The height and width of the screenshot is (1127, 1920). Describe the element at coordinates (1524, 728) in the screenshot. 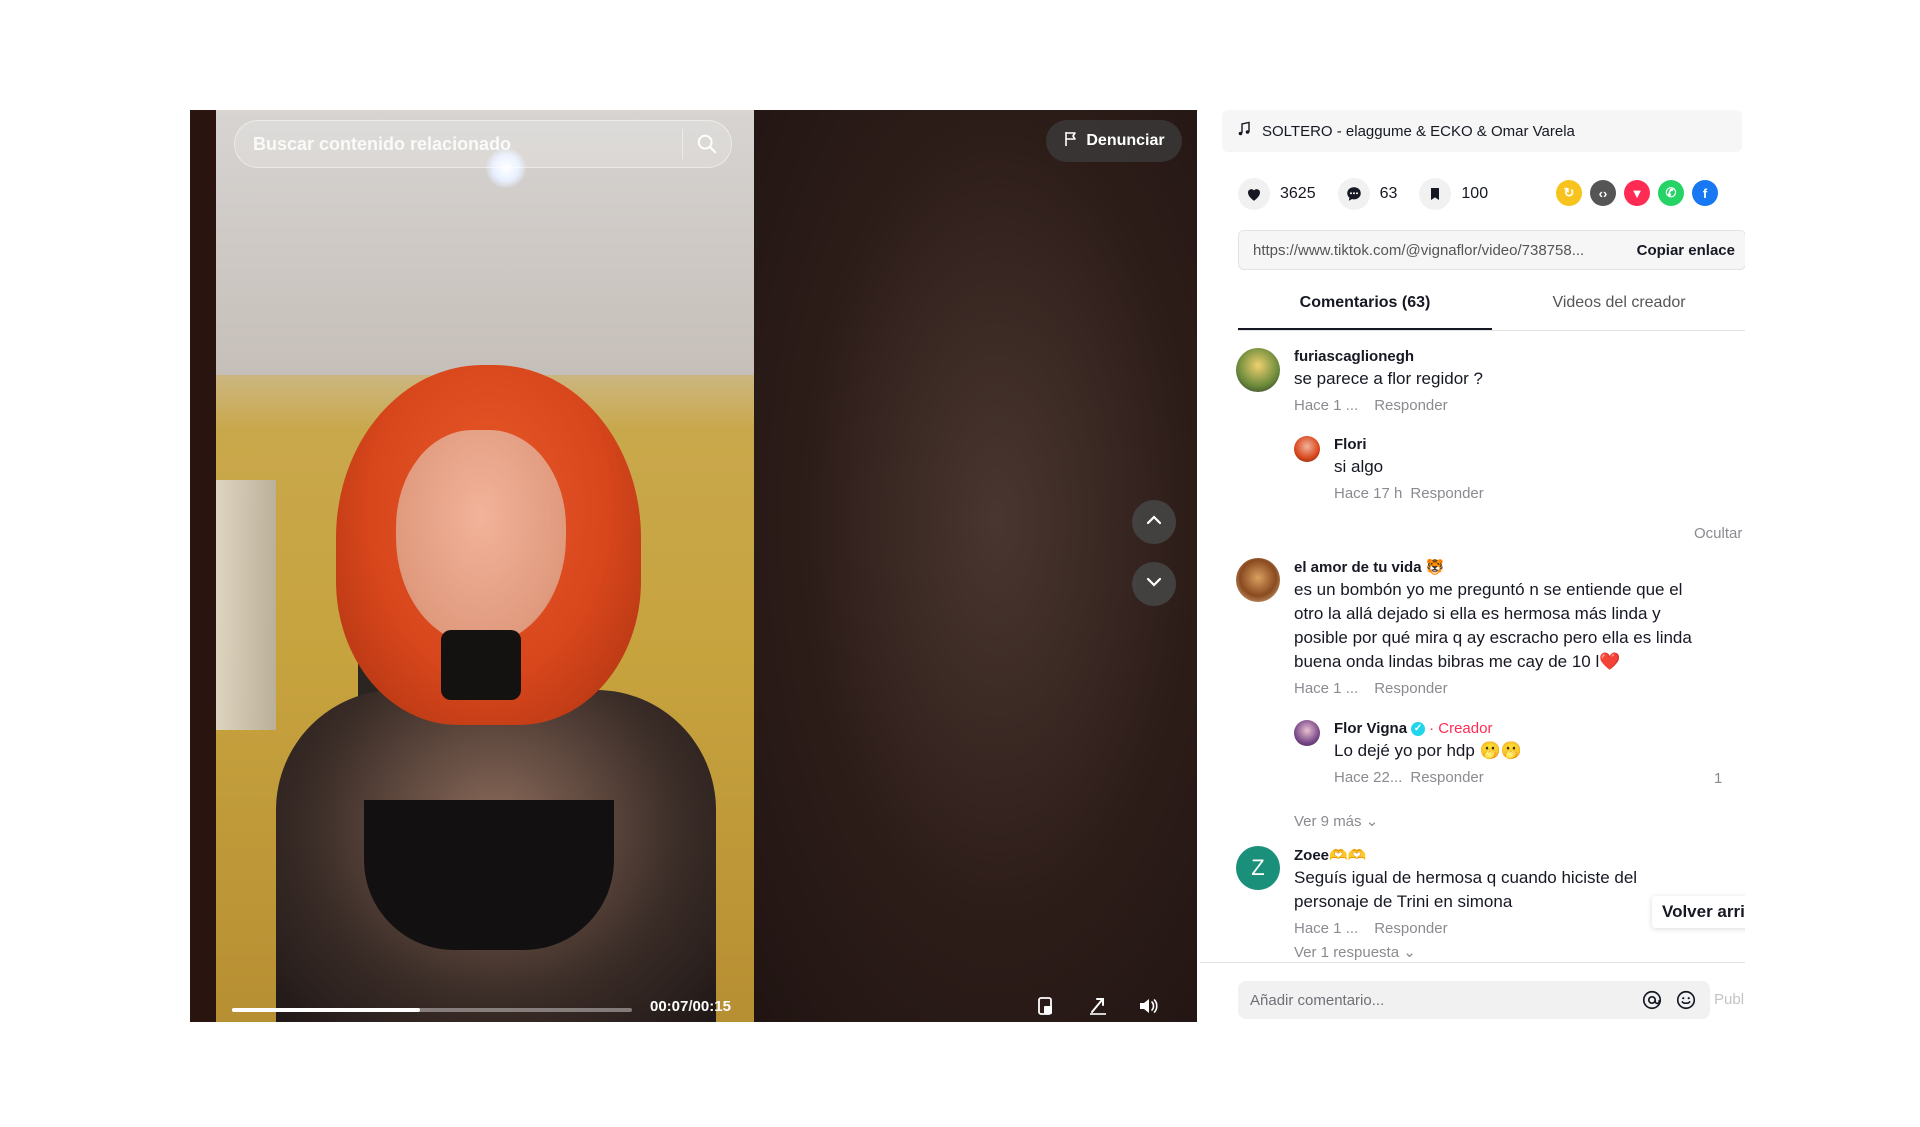

I see `reply-username-row: Flor Vigna ✓ · Creador` at that location.